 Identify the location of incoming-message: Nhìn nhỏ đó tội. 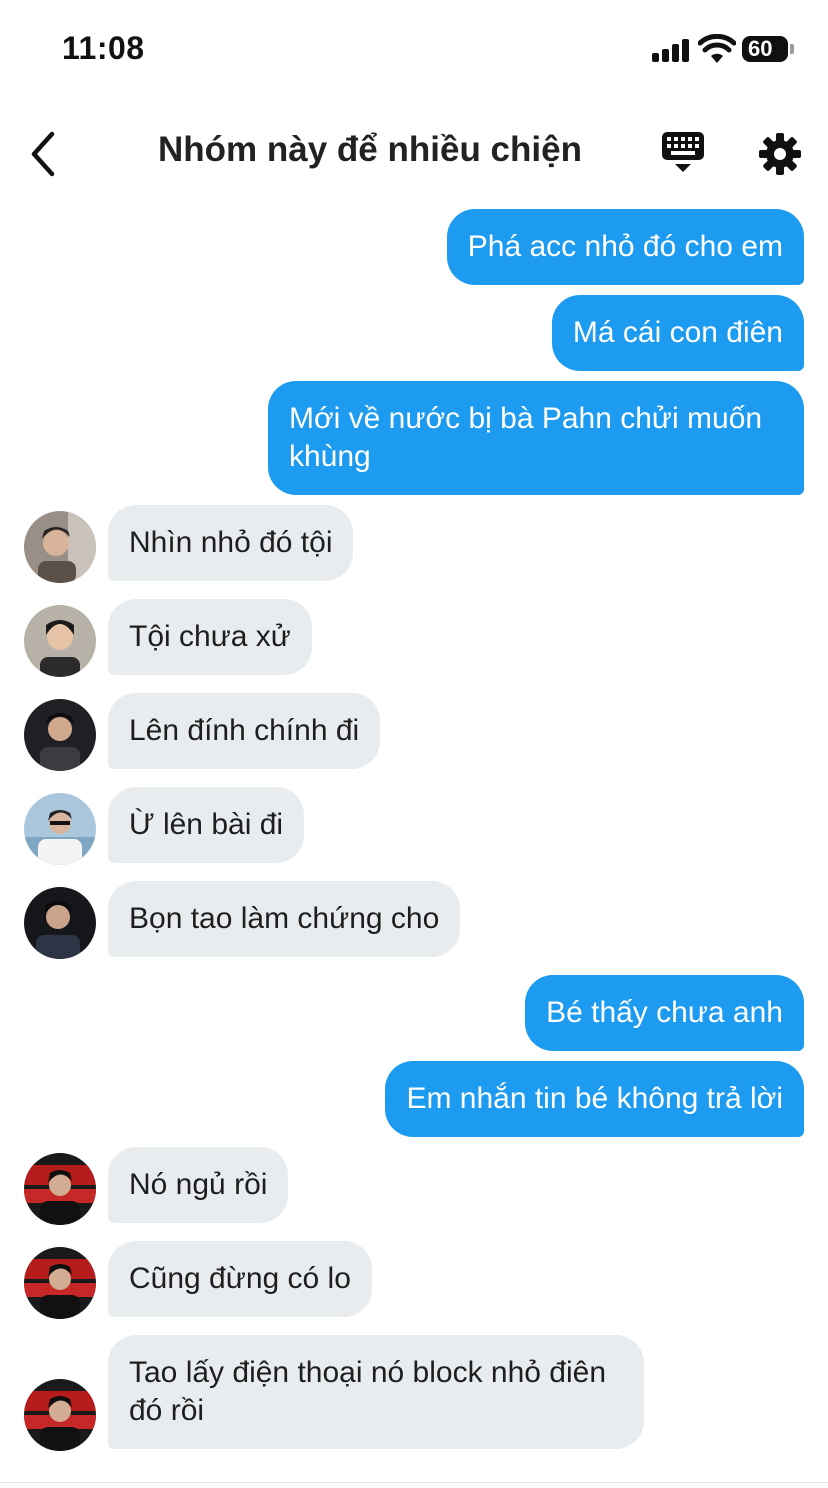
(231, 543).